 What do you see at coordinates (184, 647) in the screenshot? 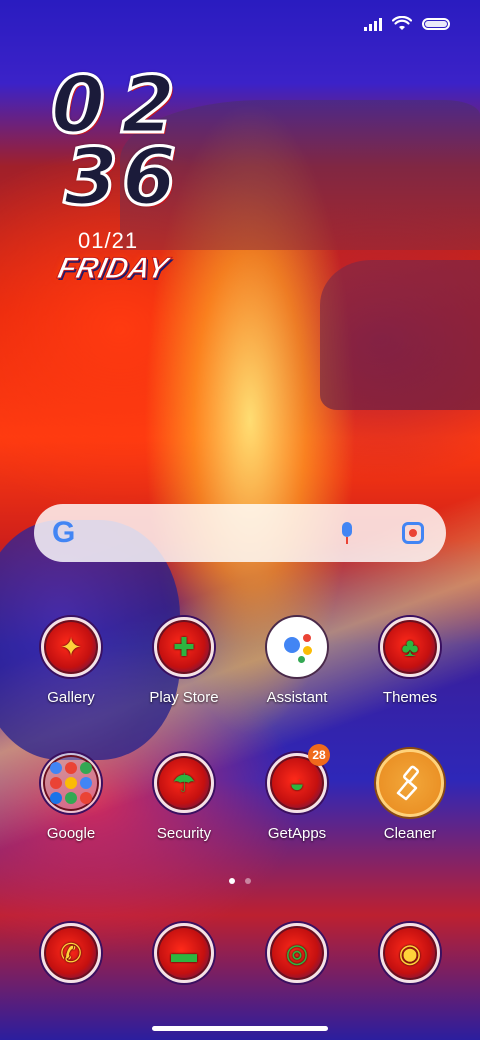
I see `play-store-icon: ✚` at bounding box center [184, 647].